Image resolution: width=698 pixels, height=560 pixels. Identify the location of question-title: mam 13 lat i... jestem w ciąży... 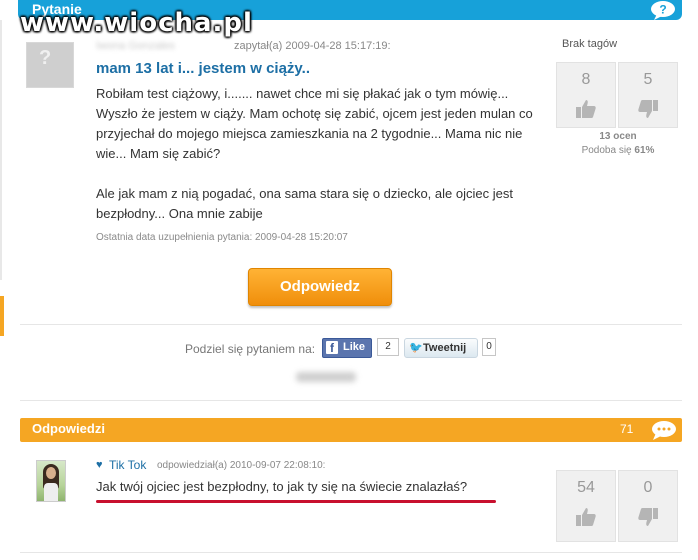
(203, 68).